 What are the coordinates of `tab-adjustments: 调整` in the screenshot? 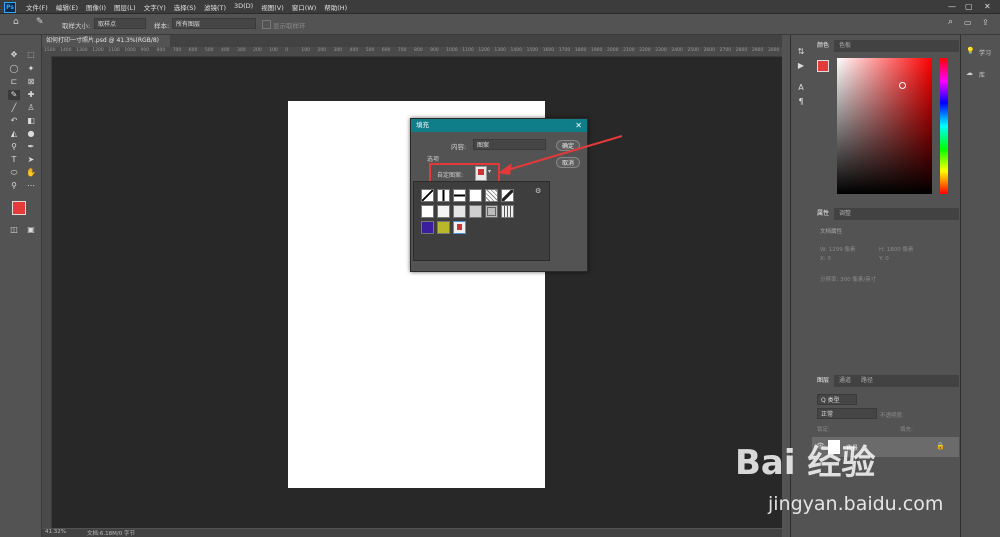 It's located at (845, 214).